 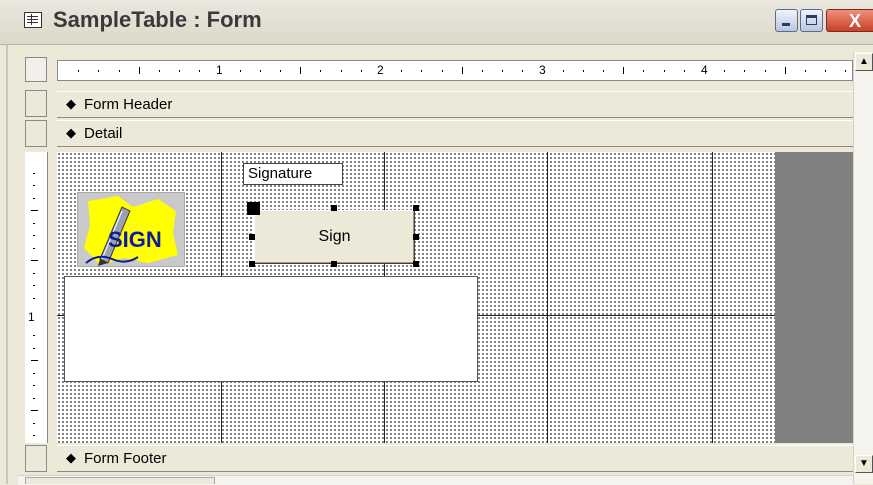 What do you see at coordinates (33, 20) in the screenshot?
I see `form-icon` at bounding box center [33, 20].